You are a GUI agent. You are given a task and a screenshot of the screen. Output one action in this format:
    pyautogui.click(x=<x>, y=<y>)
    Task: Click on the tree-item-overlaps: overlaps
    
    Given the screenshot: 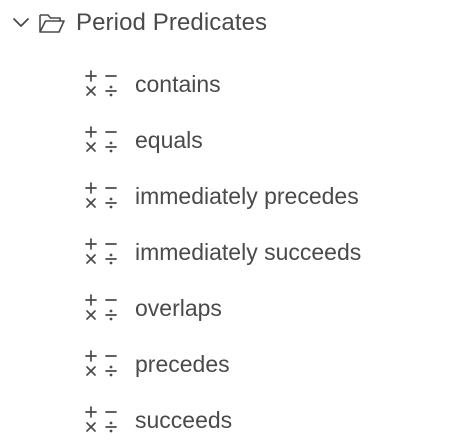 What is the action you would take?
    pyautogui.click(x=272, y=308)
    